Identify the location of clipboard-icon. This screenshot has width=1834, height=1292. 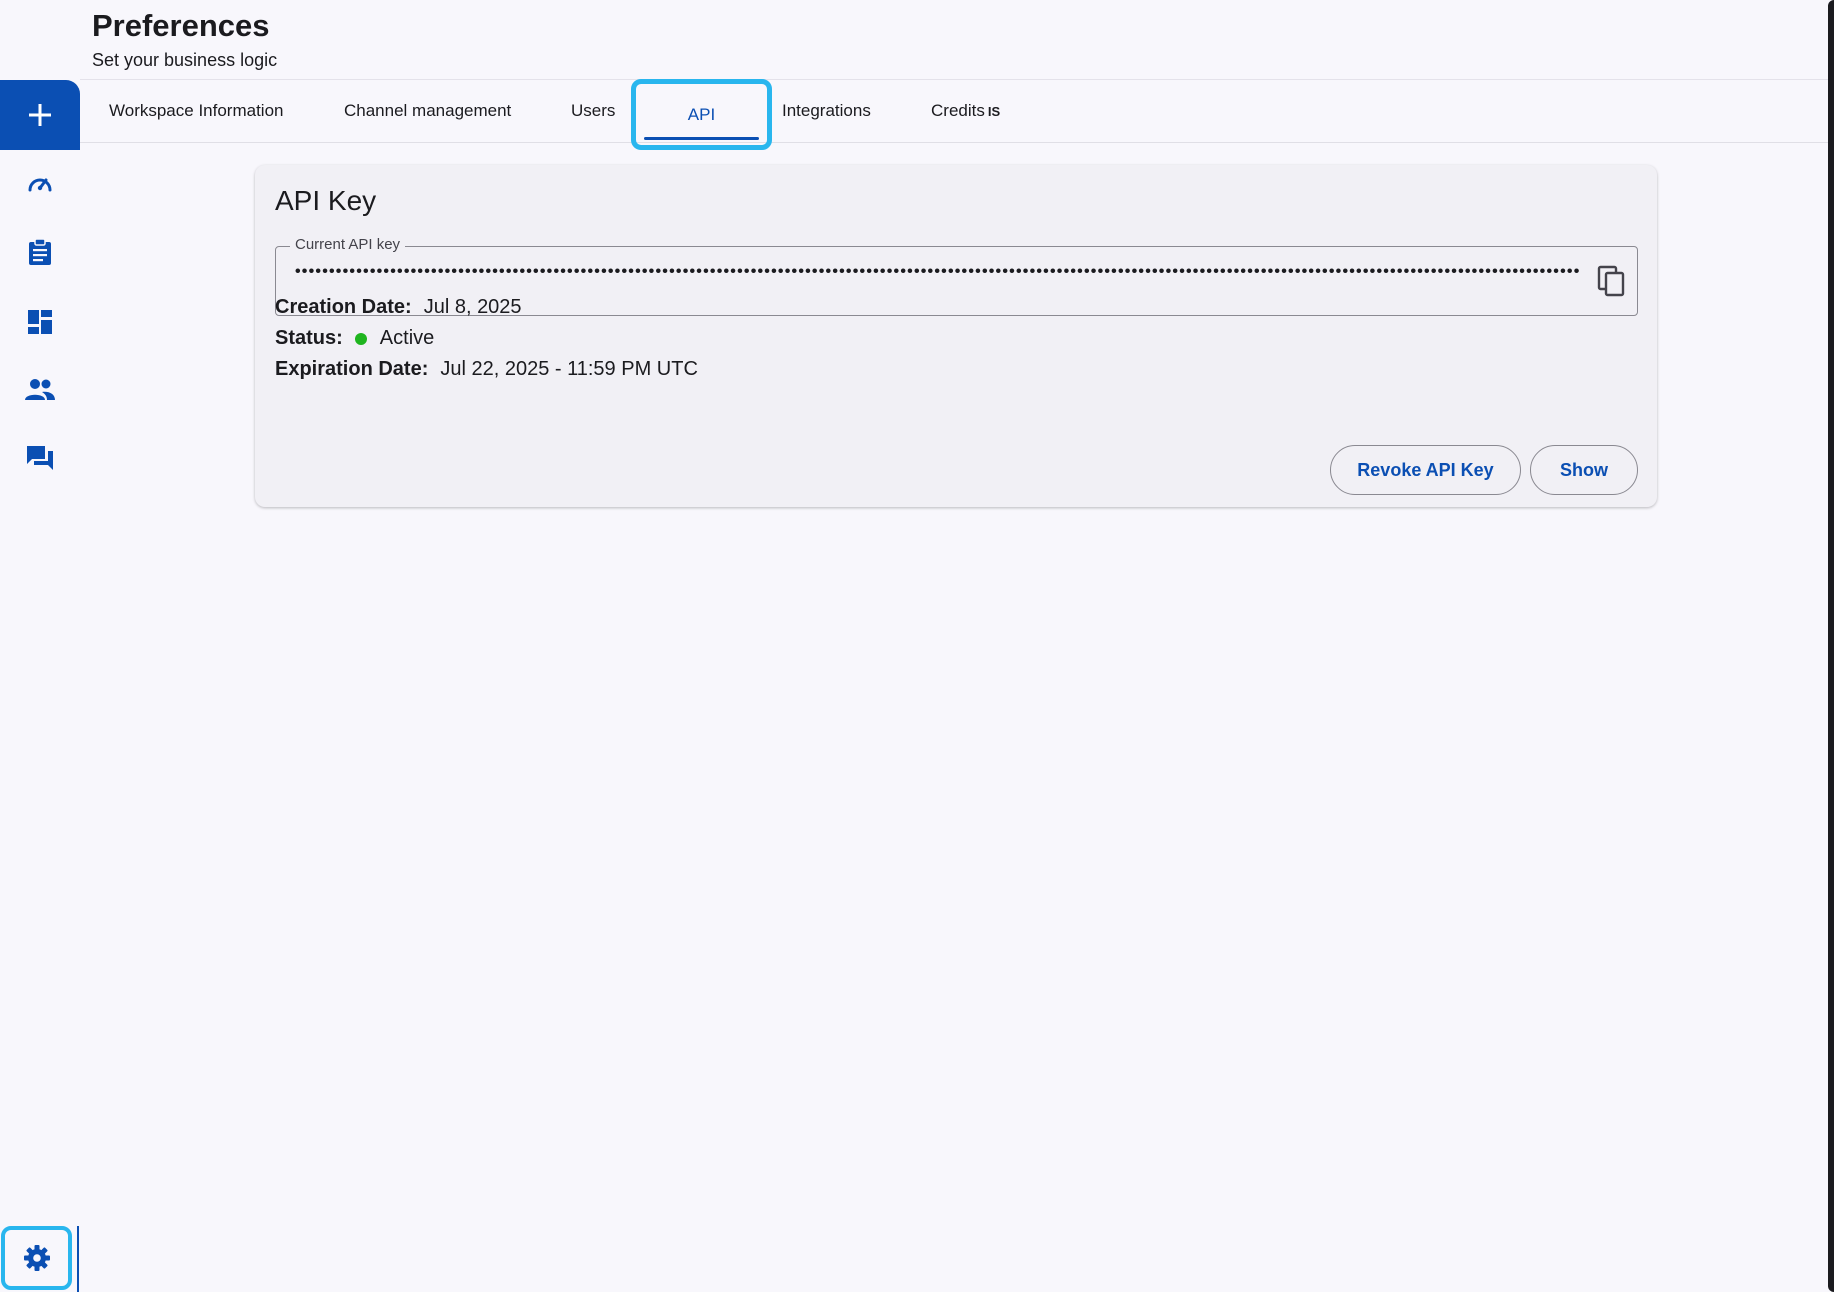
(40, 251).